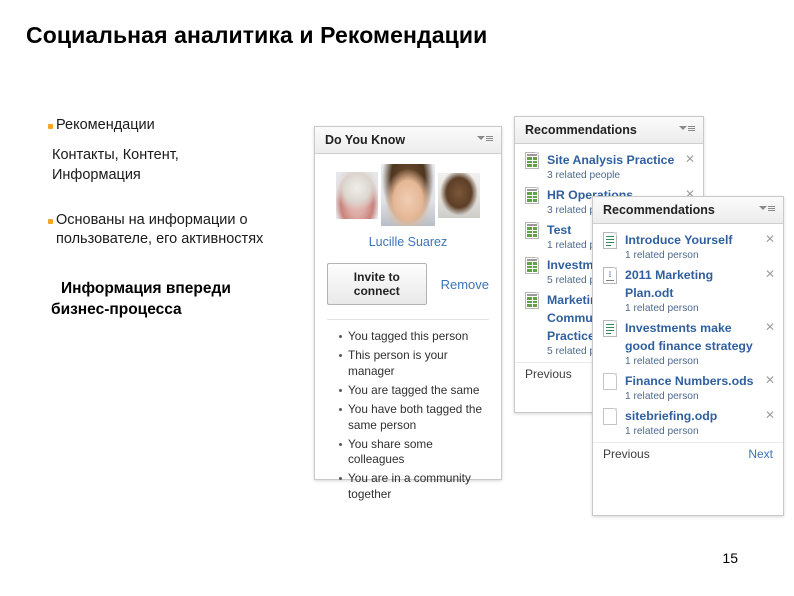 The image size is (794, 596). Describe the element at coordinates (610, 275) in the screenshot. I see `odt-document-icon: I` at that location.